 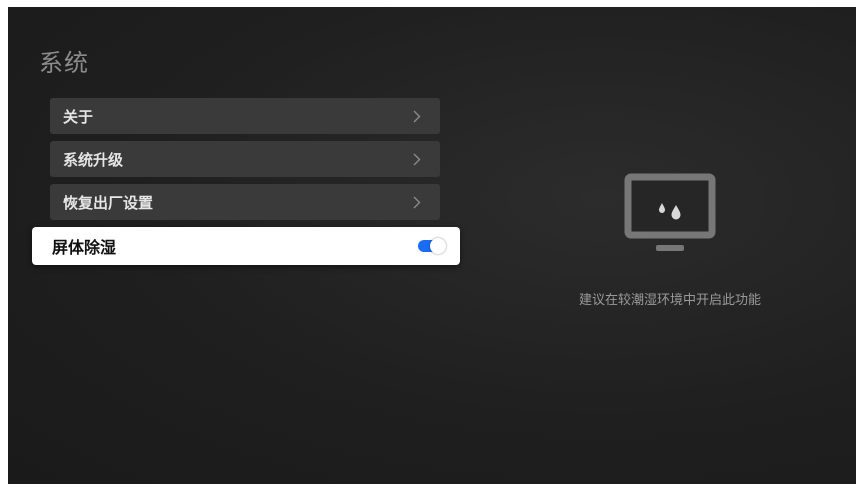 I want to click on menu-item-factory-reset: 恢复出厂设置, so click(x=245, y=202).